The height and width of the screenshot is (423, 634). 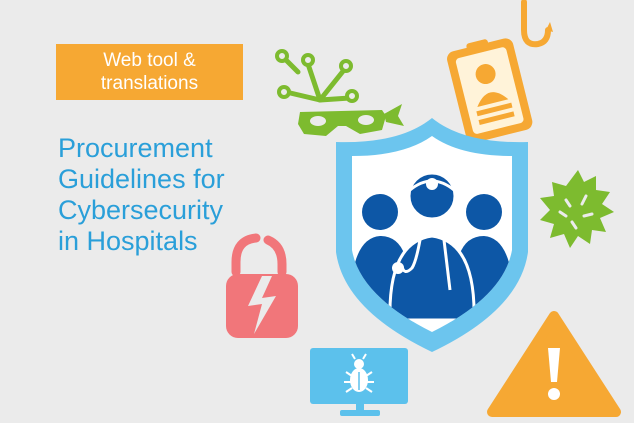 I want to click on phishing-hook-id-card-icon, so click(x=500, y=71).